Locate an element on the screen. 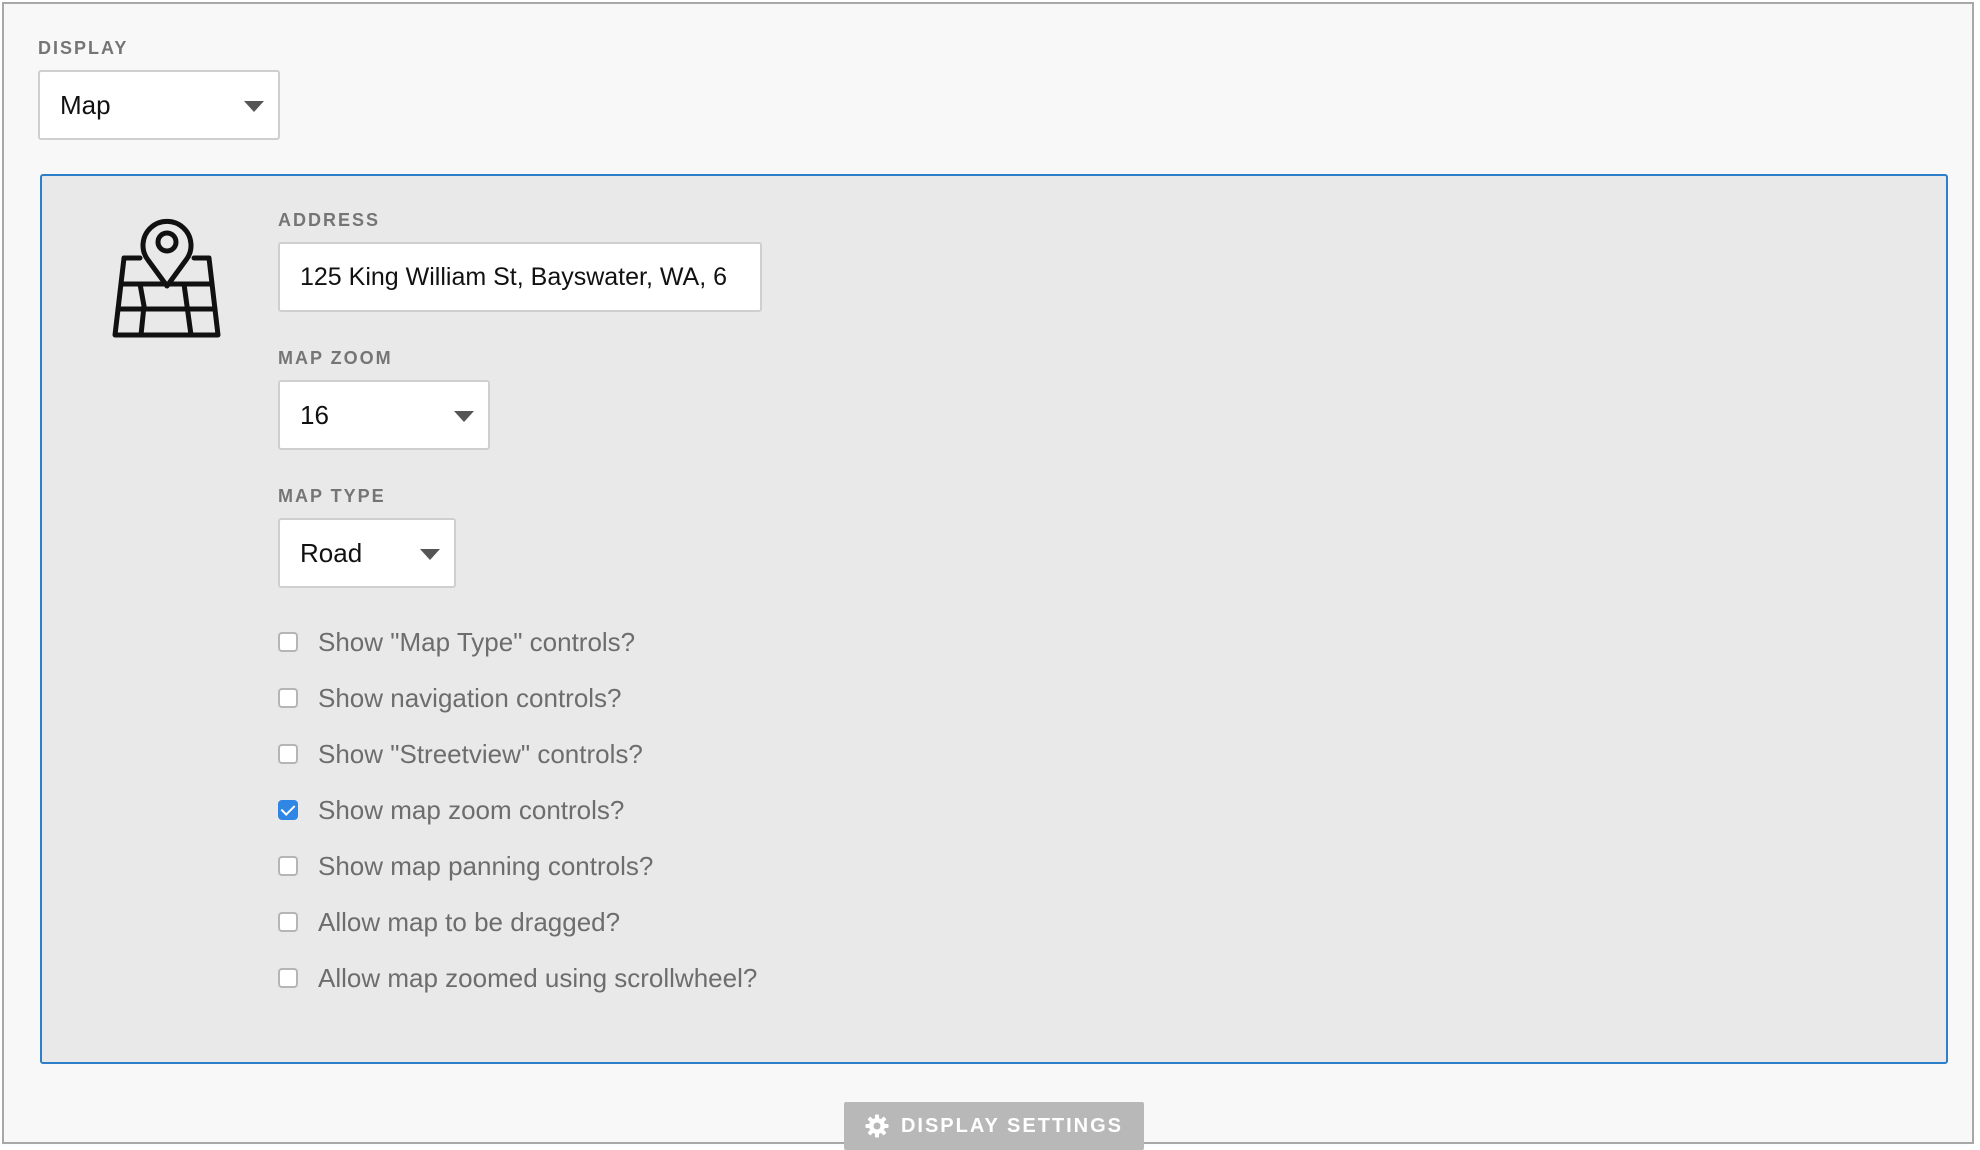 The height and width of the screenshot is (1150, 1980). display-select-value: Map is located at coordinates (85, 104).